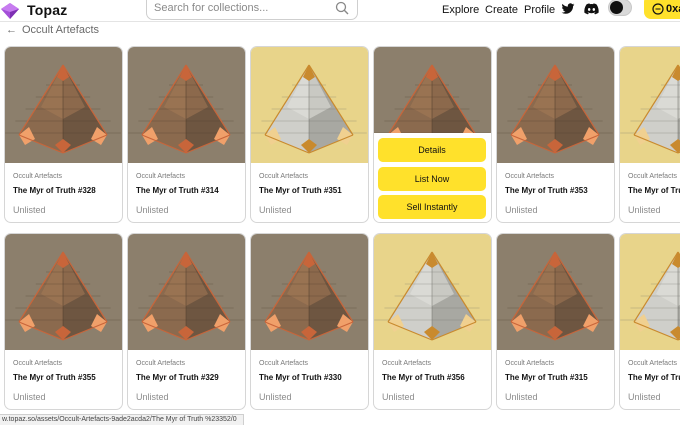  I want to click on card-title: The Myr of Truth #330, so click(300, 377).